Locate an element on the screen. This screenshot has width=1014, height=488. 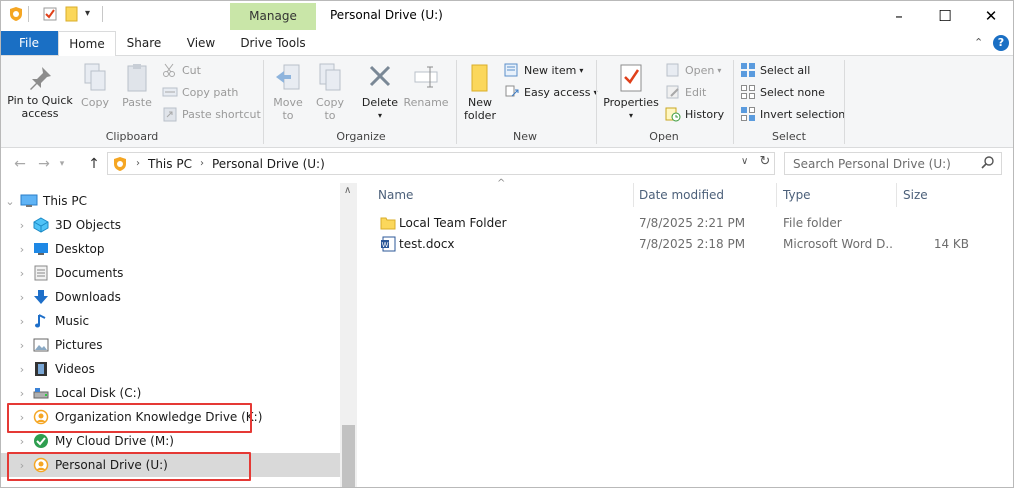
rename-icon is located at coordinates (426, 79).